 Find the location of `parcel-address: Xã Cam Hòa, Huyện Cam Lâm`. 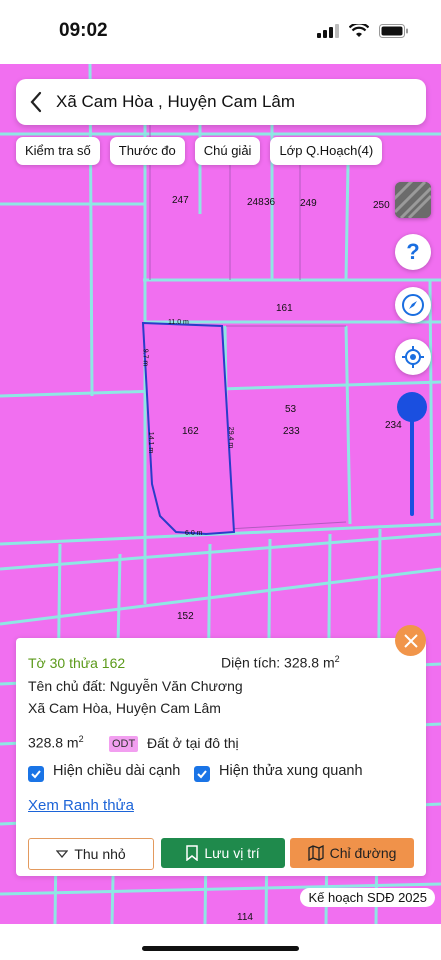

parcel-address: Xã Cam Hòa, Huyện Cam Lâm is located at coordinates (124, 708).